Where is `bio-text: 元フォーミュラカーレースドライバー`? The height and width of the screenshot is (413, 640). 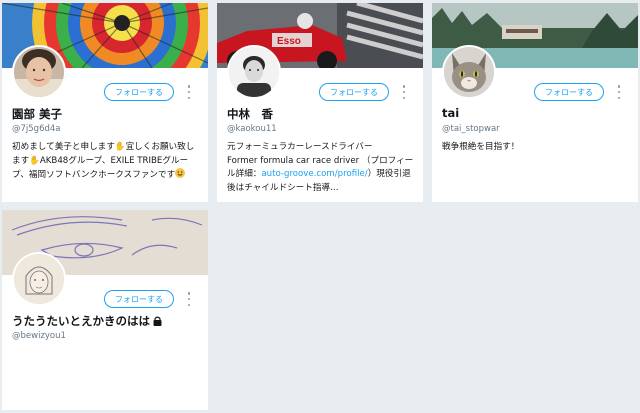 bio-text: 元フォーミュラカーレースドライバー is located at coordinates (300, 147).